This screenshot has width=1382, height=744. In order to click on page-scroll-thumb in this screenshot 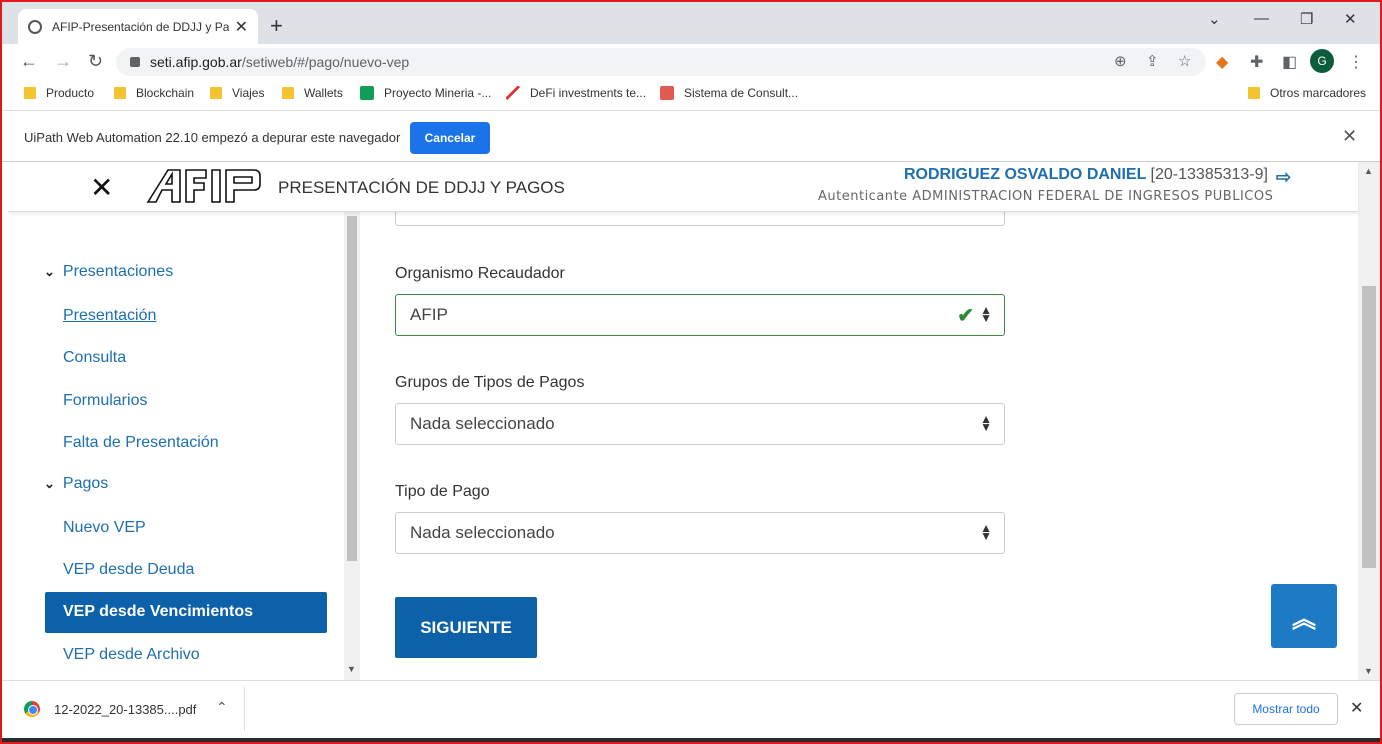, I will do `click(1369, 427)`.